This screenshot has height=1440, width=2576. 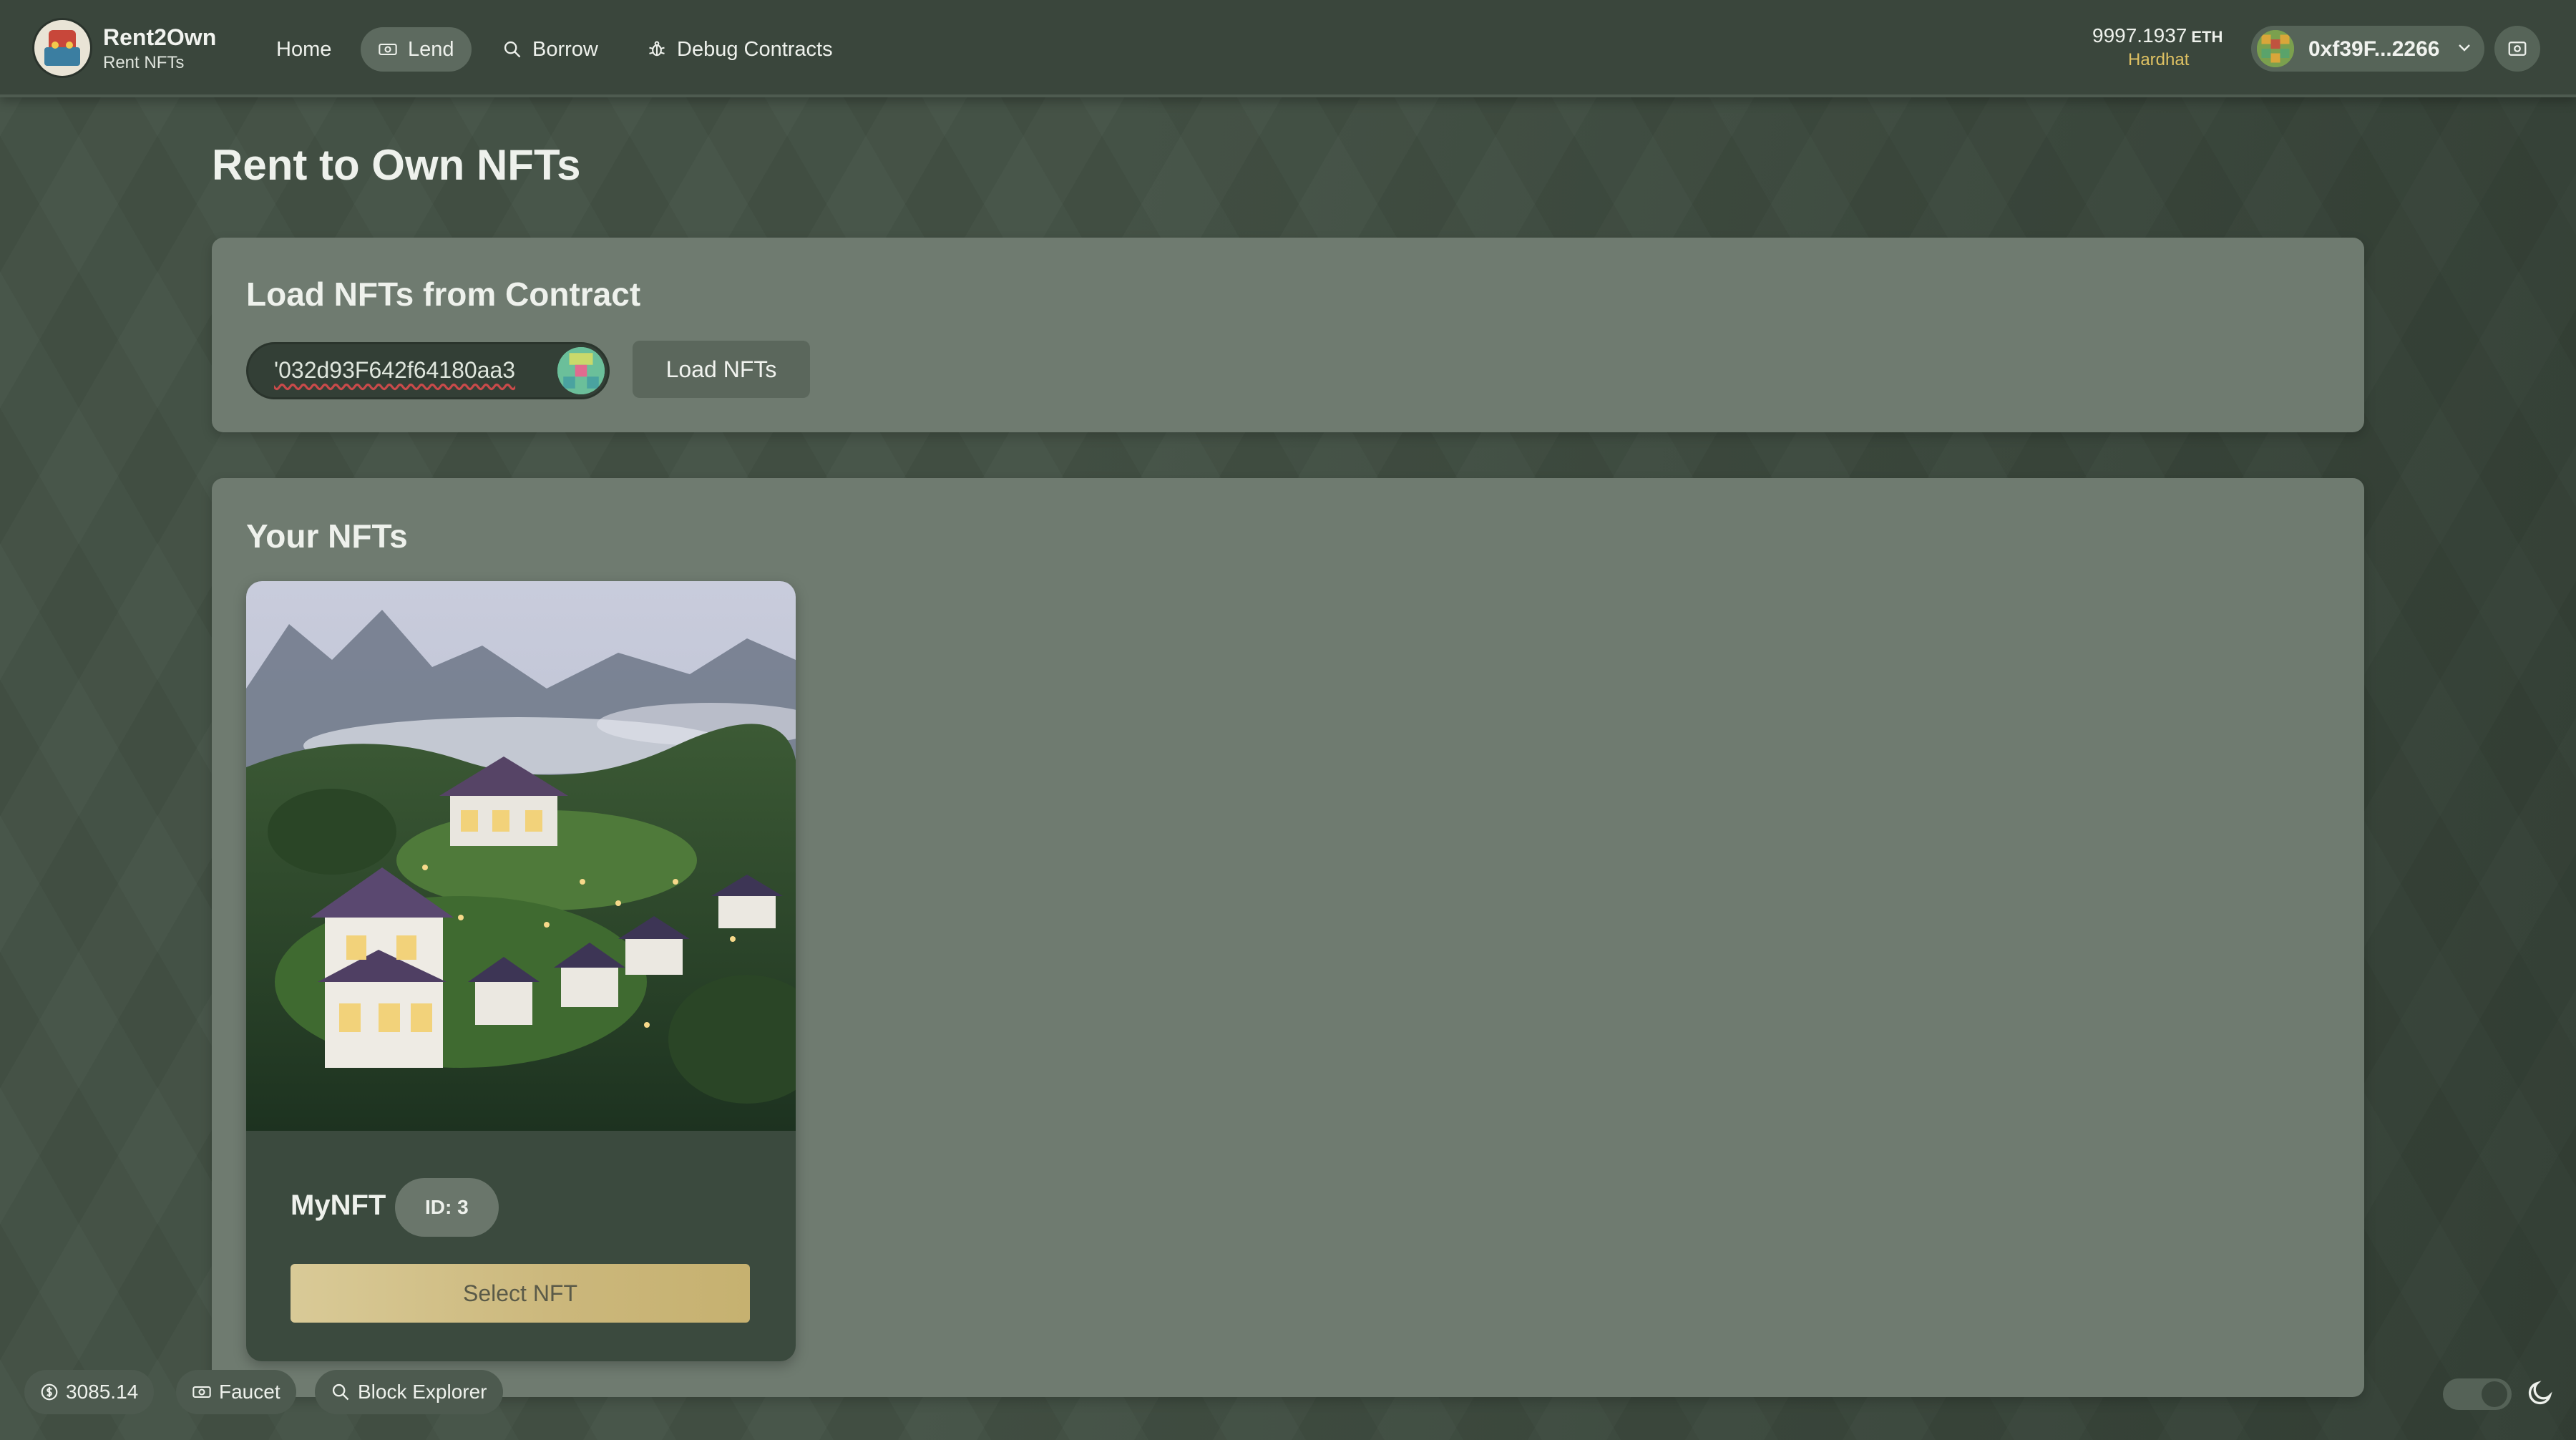 I want to click on moon-icon, so click(x=2540, y=1393).